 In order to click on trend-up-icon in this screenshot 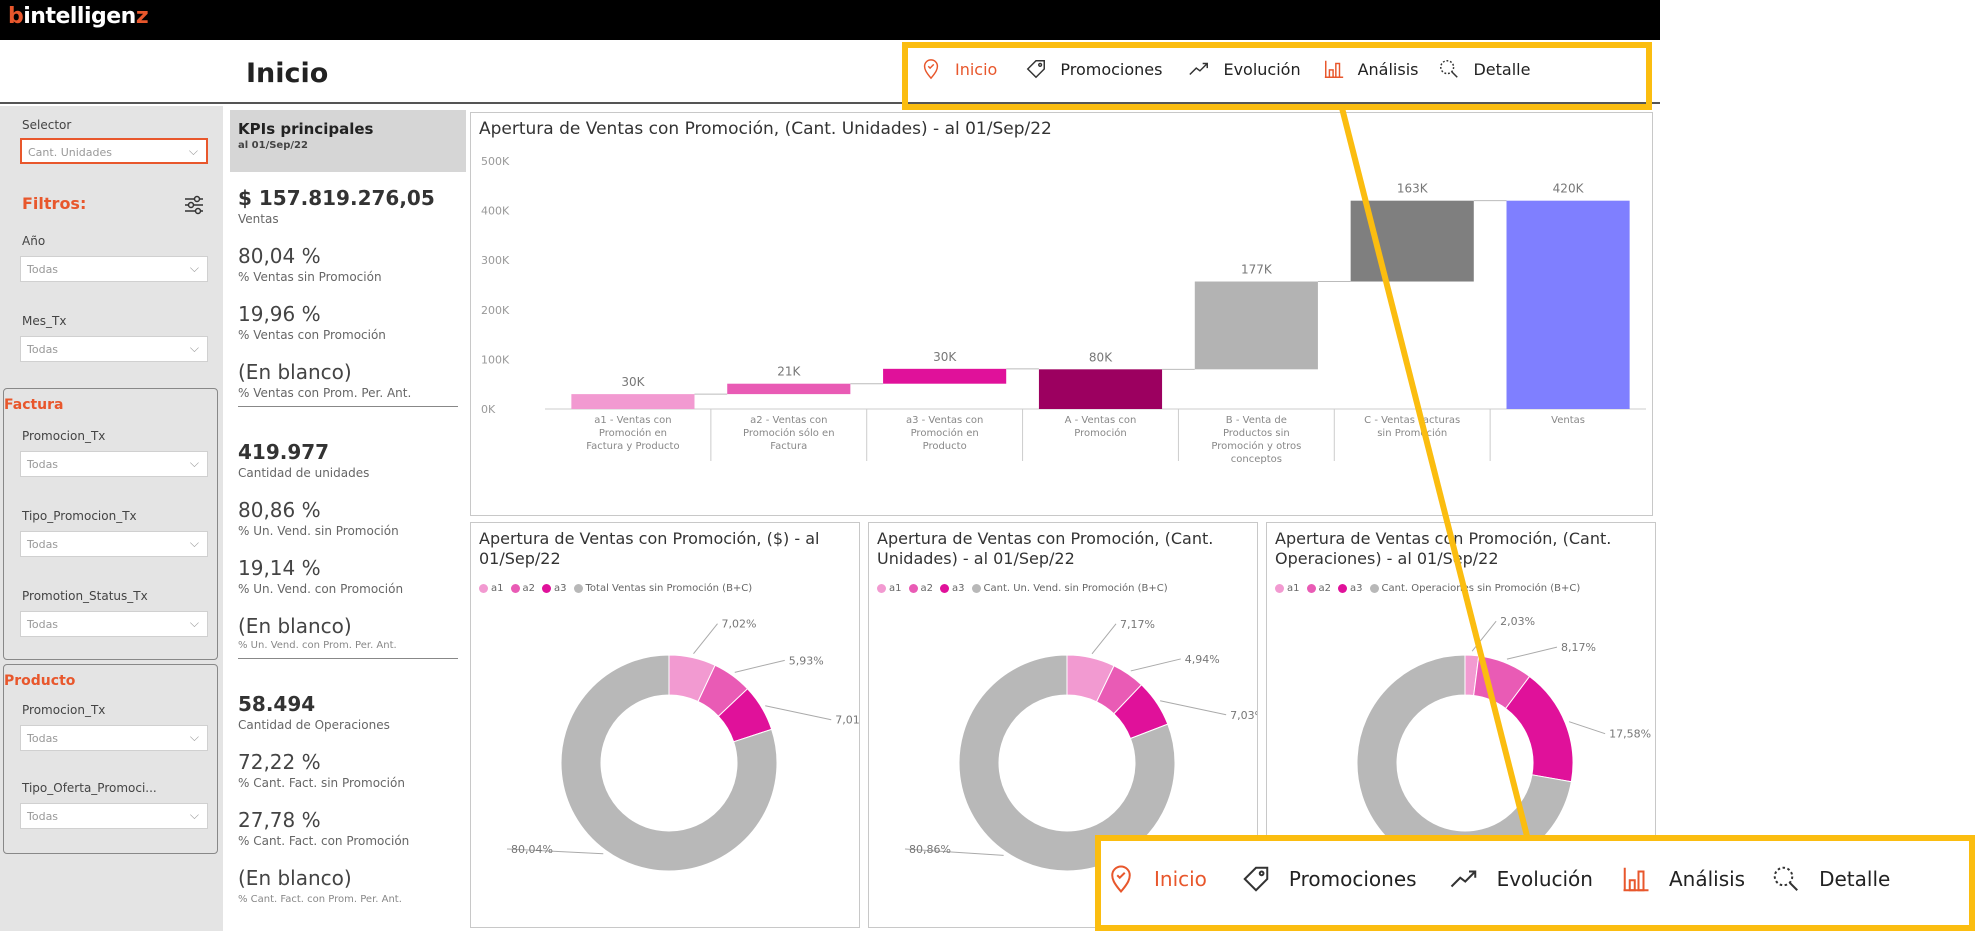, I will do `click(1463, 879)`.